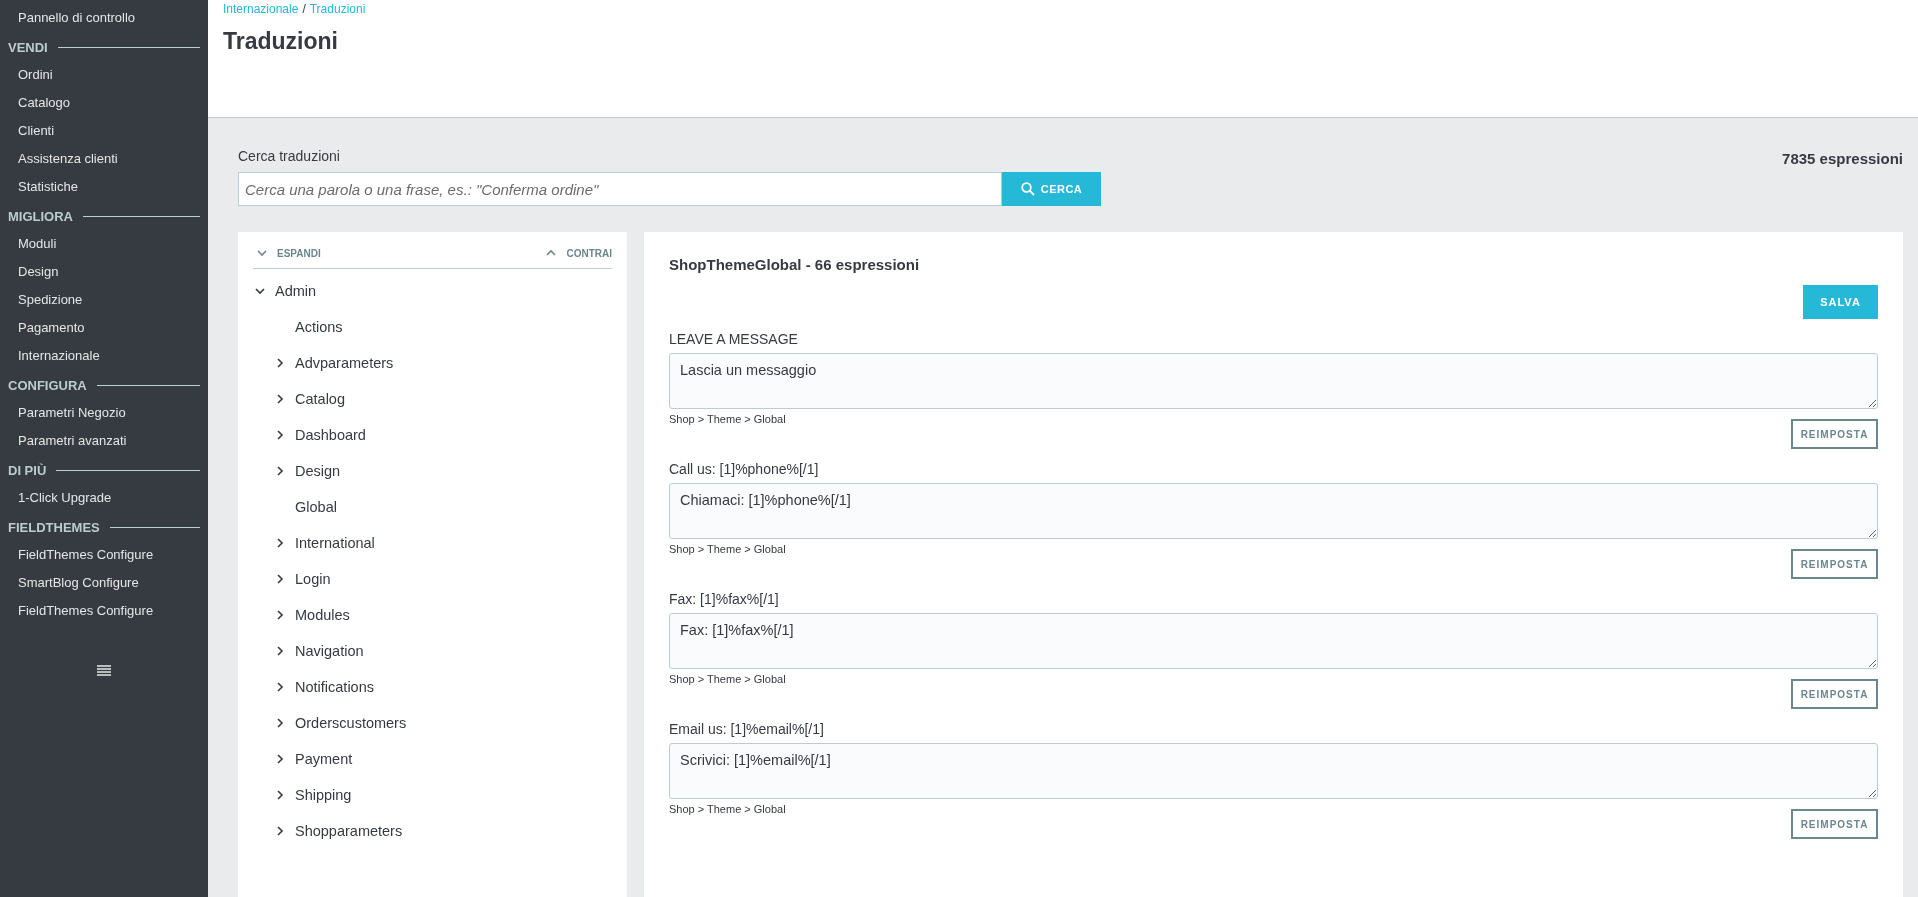 The image size is (1918, 897). What do you see at coordinates (313, 579) in the screenshot?
I see `tree-item: Login` at bounding box center [313, 579].